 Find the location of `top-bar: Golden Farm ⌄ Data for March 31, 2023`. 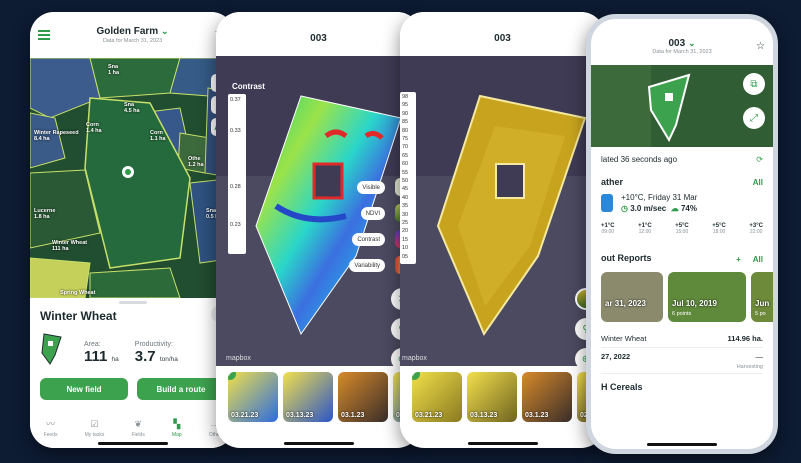

top-bar: Golden Farm ⌄ Data for March 31, 2023 is located at coordinates (132, 35).